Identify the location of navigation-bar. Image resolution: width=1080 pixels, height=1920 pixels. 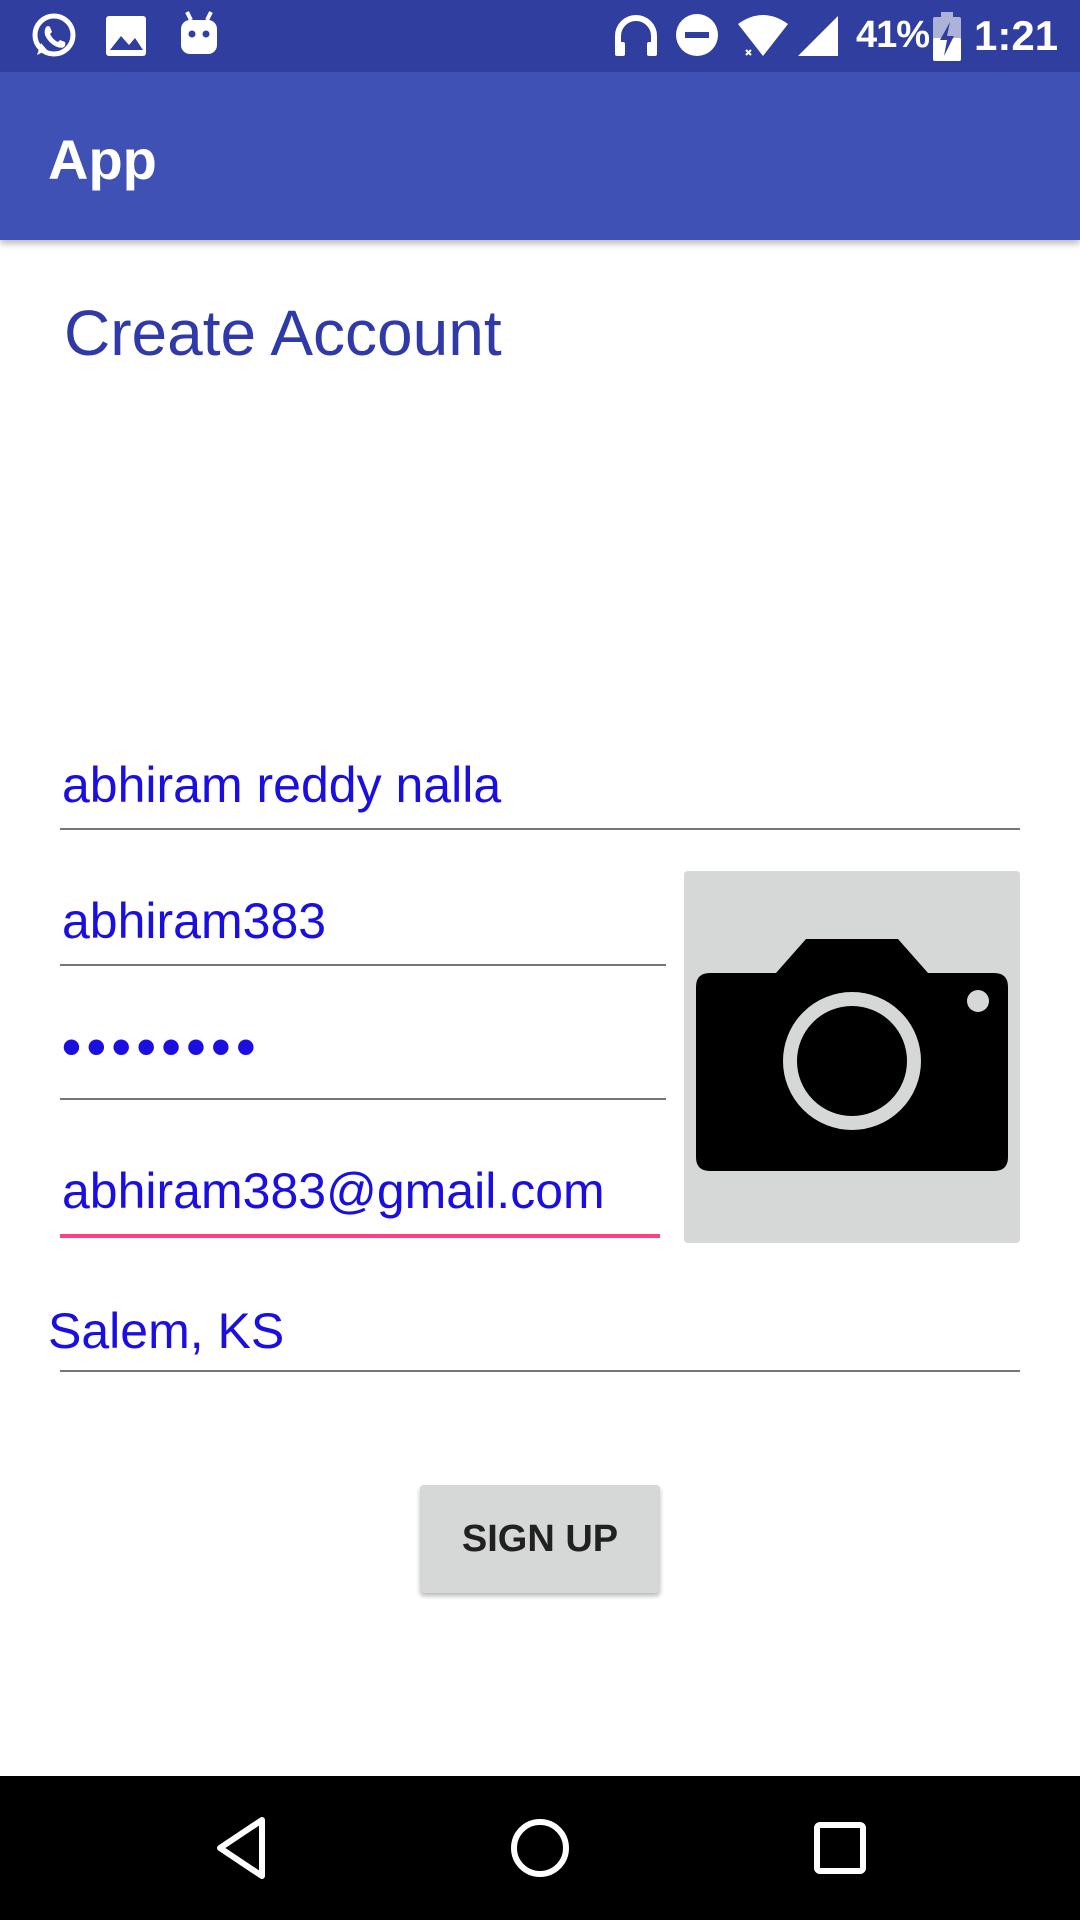
(540, 1848).